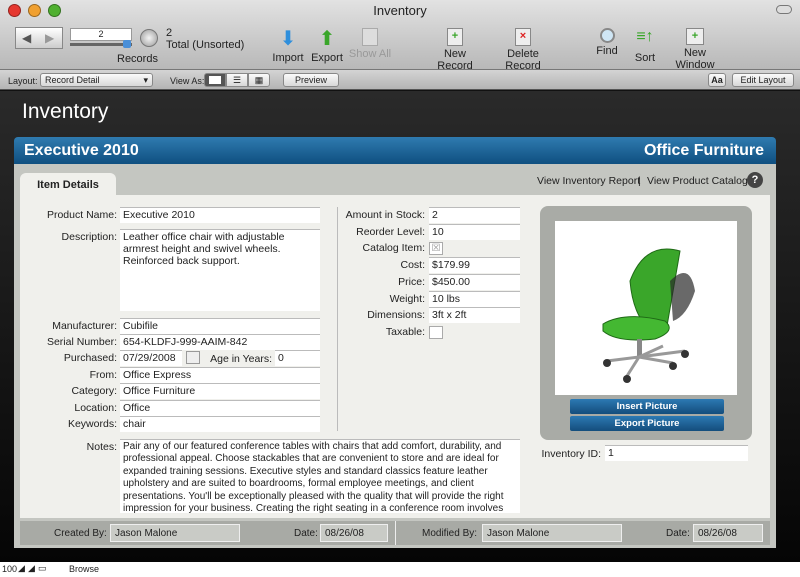 This screenshot has width=800, height=577. Describe the element at coordinates (21, 568) in the screenshot. I see `zoom-out-icon: ◢` at that location.